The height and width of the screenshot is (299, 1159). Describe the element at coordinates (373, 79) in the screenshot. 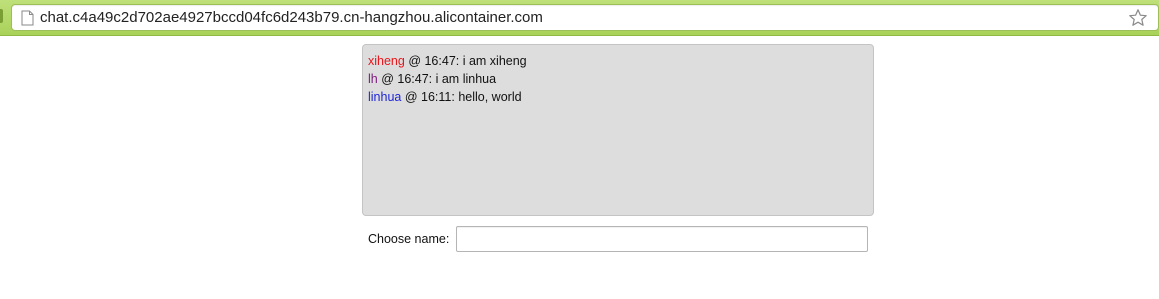

I see `message-username: lh` at that location.